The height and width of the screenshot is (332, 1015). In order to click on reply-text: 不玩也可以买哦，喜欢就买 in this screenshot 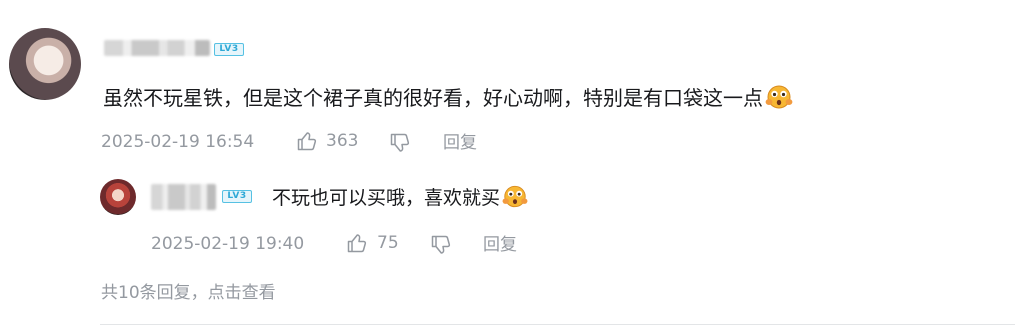, I will do `click(400, 198)`.